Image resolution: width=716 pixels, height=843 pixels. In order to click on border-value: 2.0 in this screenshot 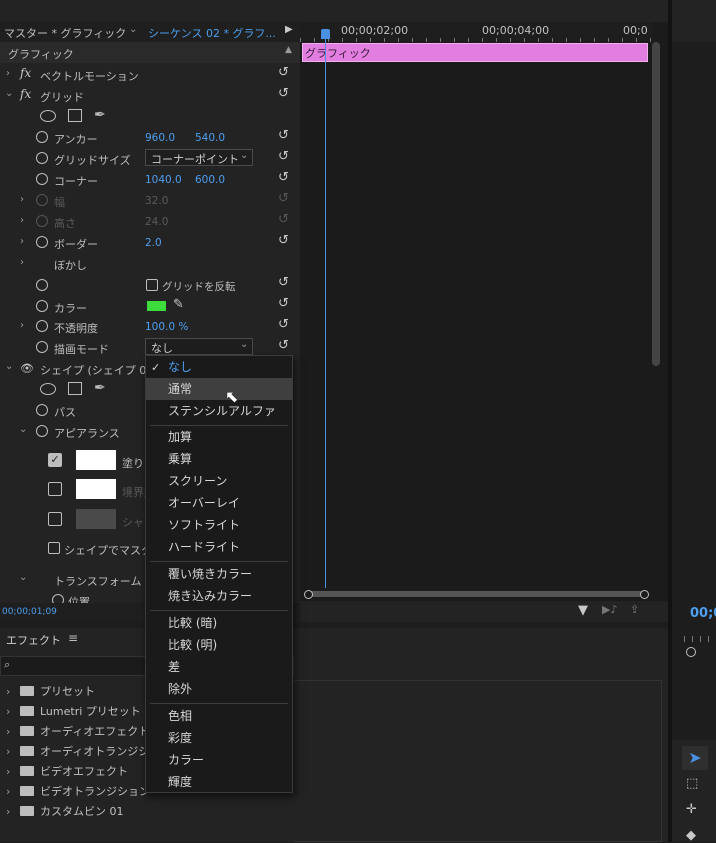, I will do `click(153, 243)`.